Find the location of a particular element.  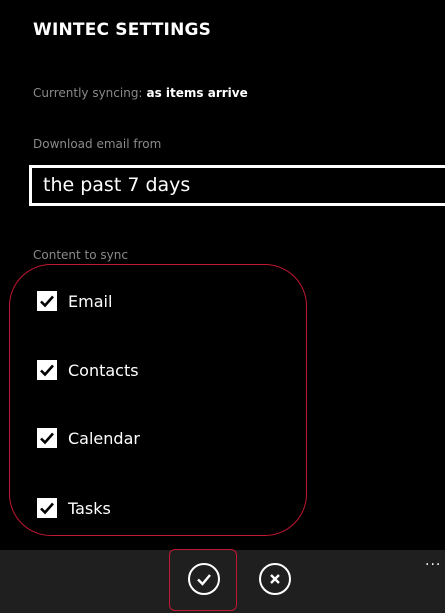

save-button-highlight is located at coordinates (203, 580).